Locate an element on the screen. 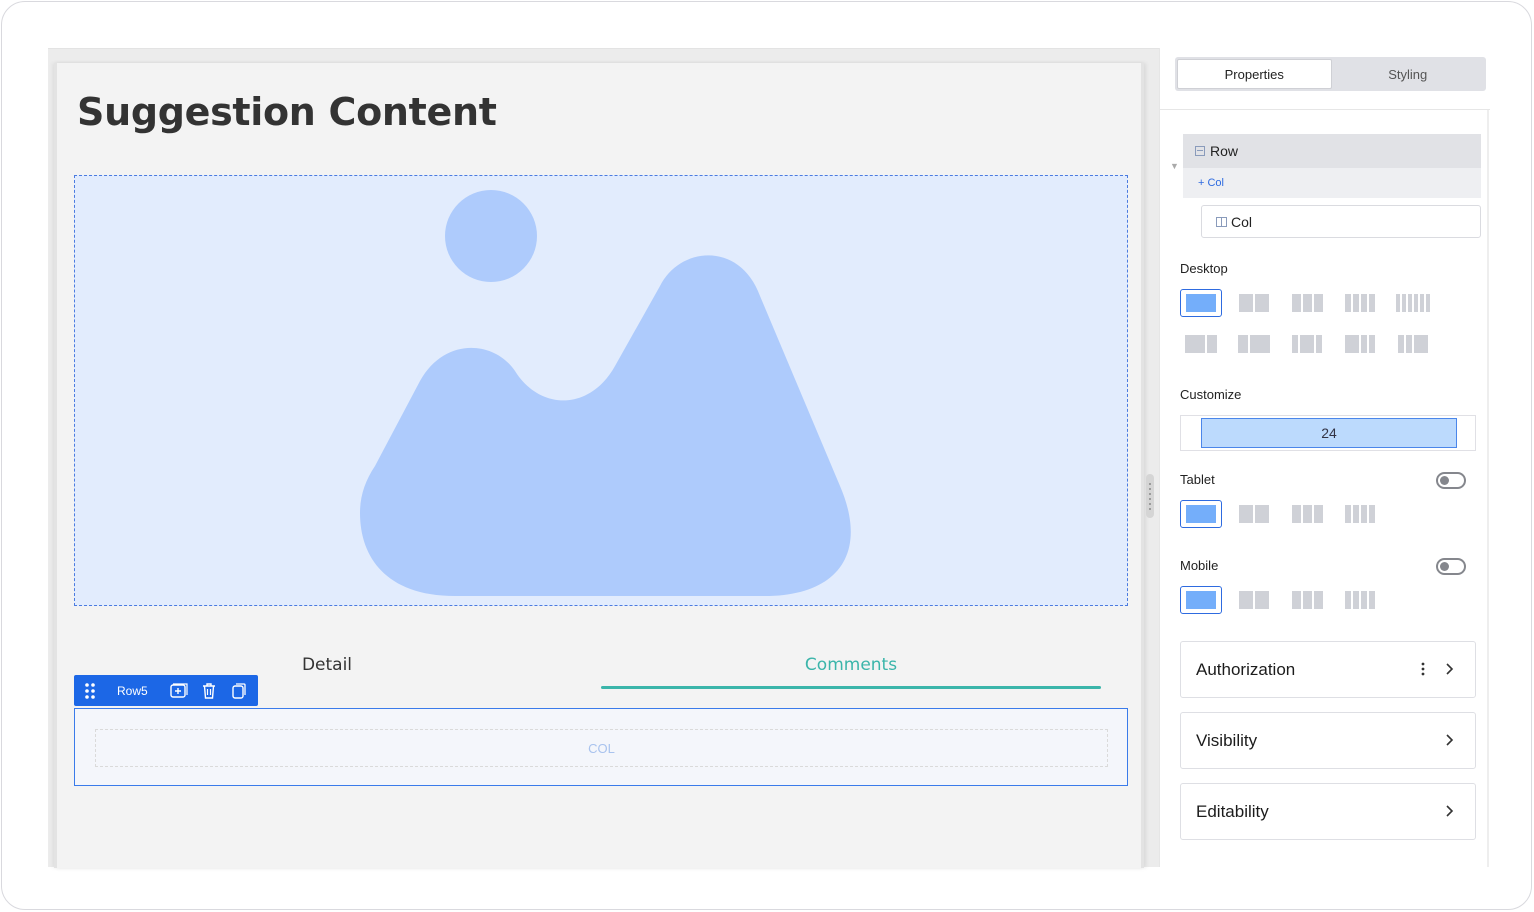 This screenshot has height=912, width=1534. image-icon is located at coordinates (605, 393).